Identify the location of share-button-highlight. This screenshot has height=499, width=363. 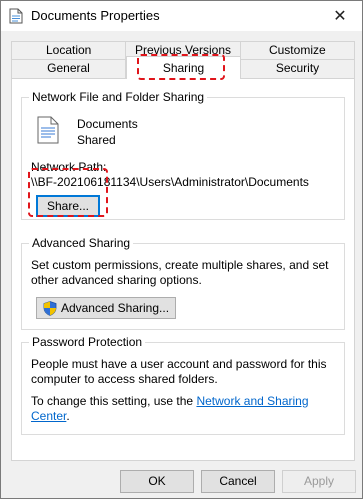
(68, 192).